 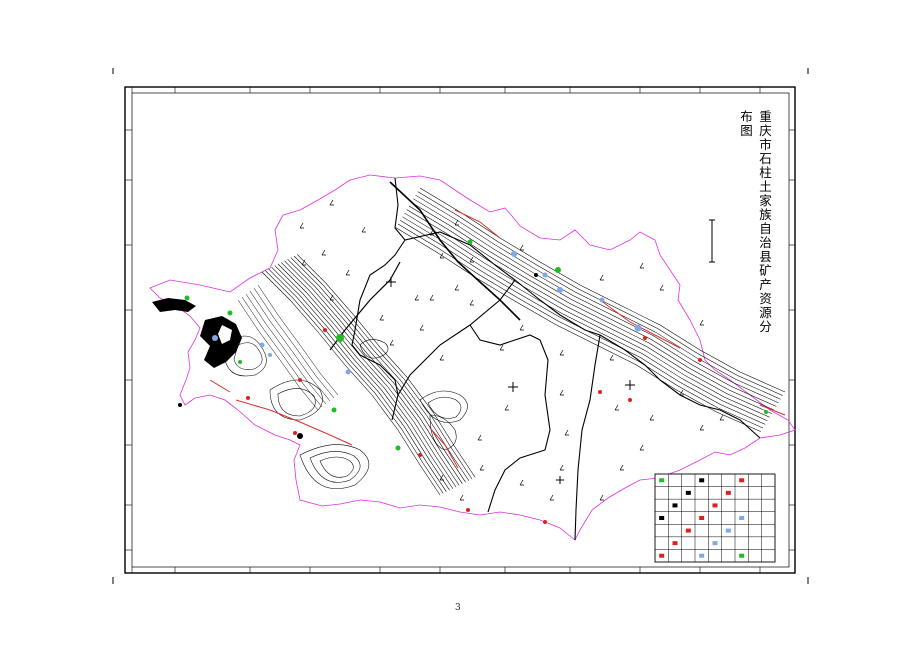 I want to click on contour-belt-southwest, so click(x=368, y=375).